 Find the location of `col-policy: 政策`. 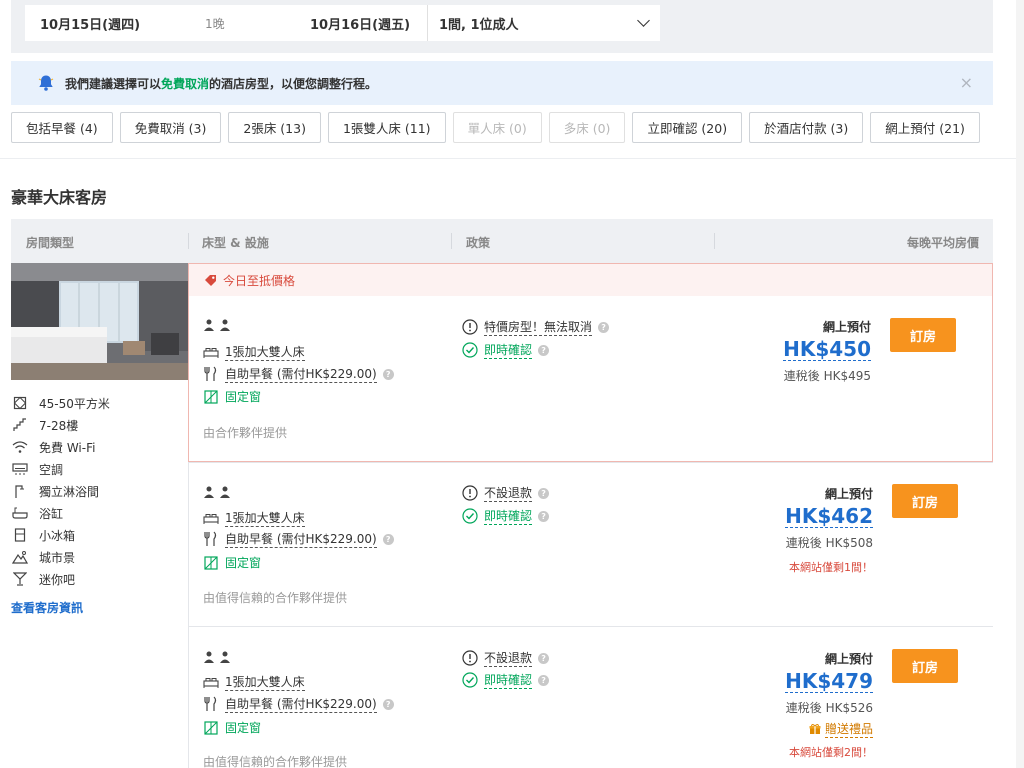

col-policy: 政策 is located at coordinates (478, 243).